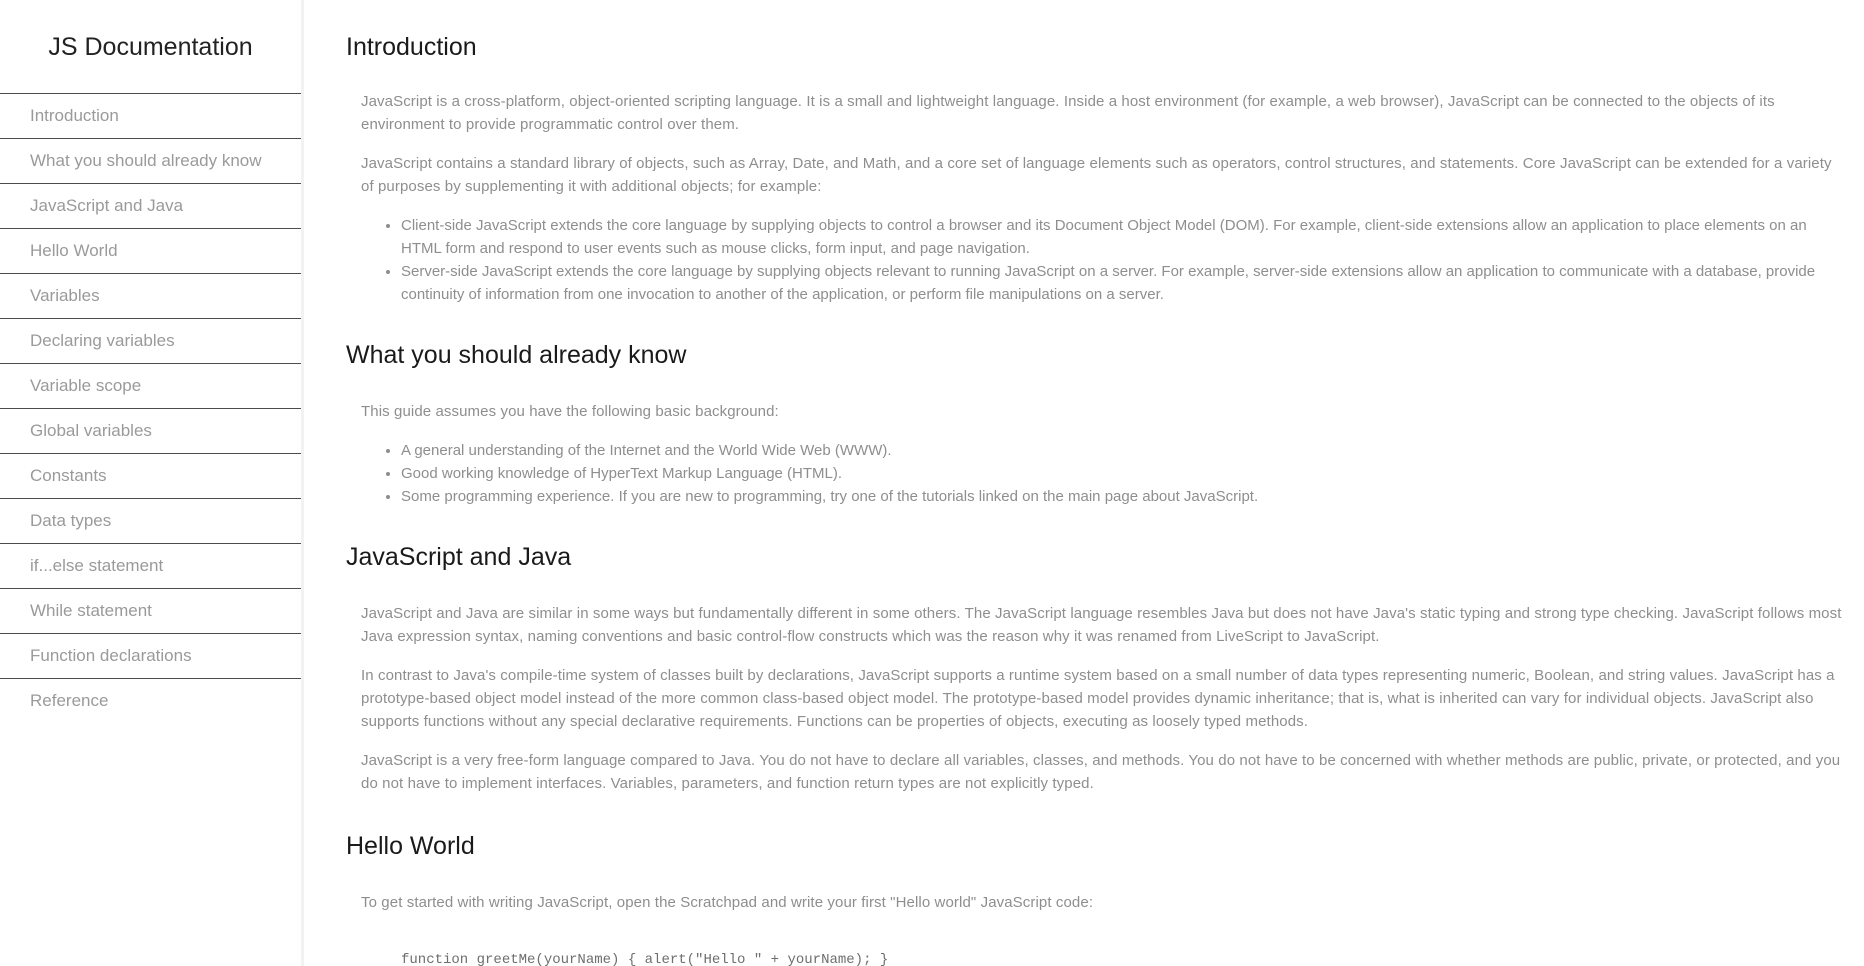 This screenshot has width=1864, height=966. Describe the element at coordinates (150, 161) in the screenshot. I see `nav-link-what-you-should-already-know: What you should already know` at that location.